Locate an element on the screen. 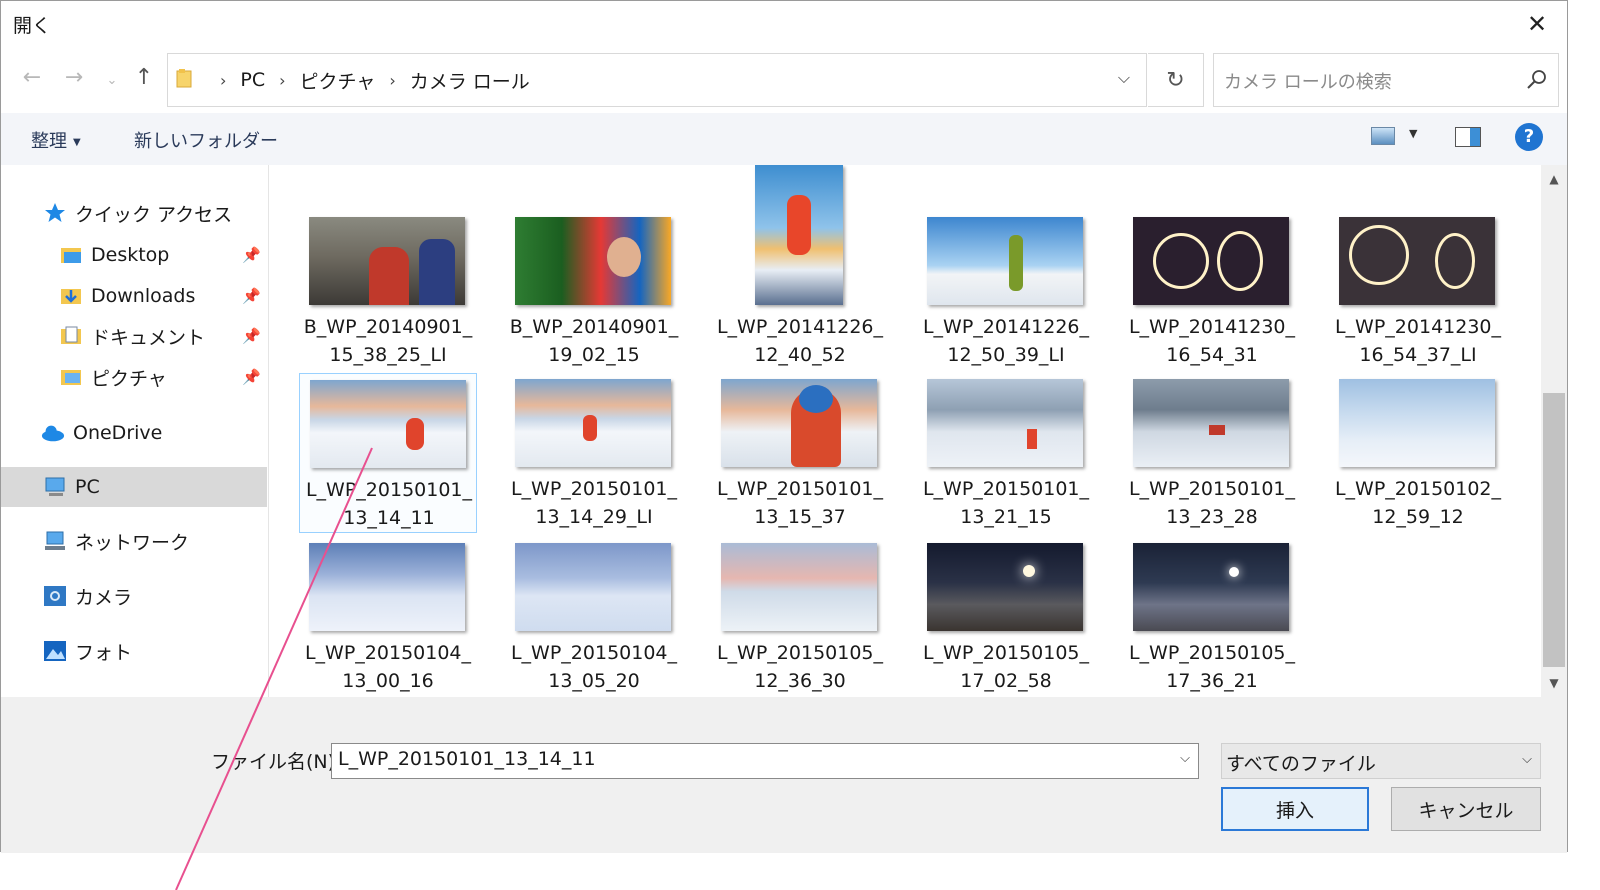  file-item: L_WP_20141226_ 12_40_52 is located at coordinates (800, 265).